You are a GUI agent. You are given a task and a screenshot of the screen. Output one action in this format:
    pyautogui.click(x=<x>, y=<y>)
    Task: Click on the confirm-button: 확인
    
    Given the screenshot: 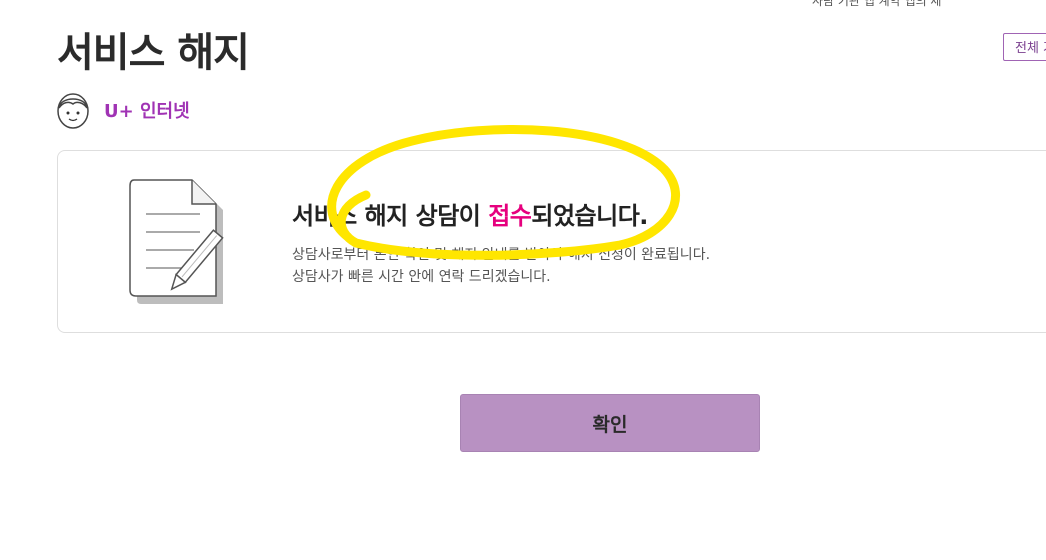 What is the action you would take?
    pyautogui.click(x=610, y=423)
    